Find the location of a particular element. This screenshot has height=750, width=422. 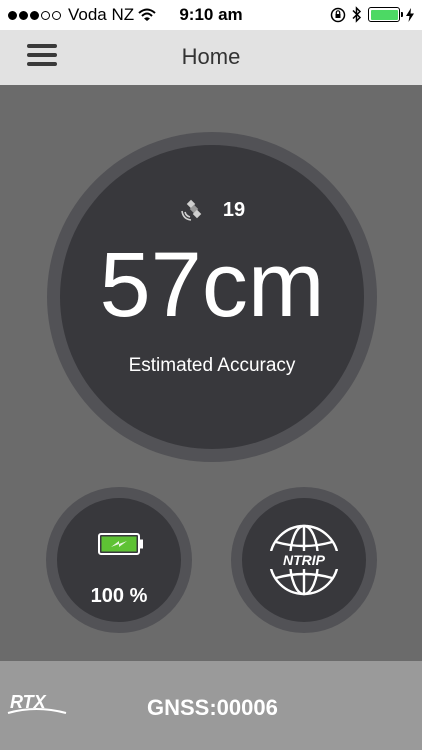

charging-bolt-icon is located at coordinates (410, 14).